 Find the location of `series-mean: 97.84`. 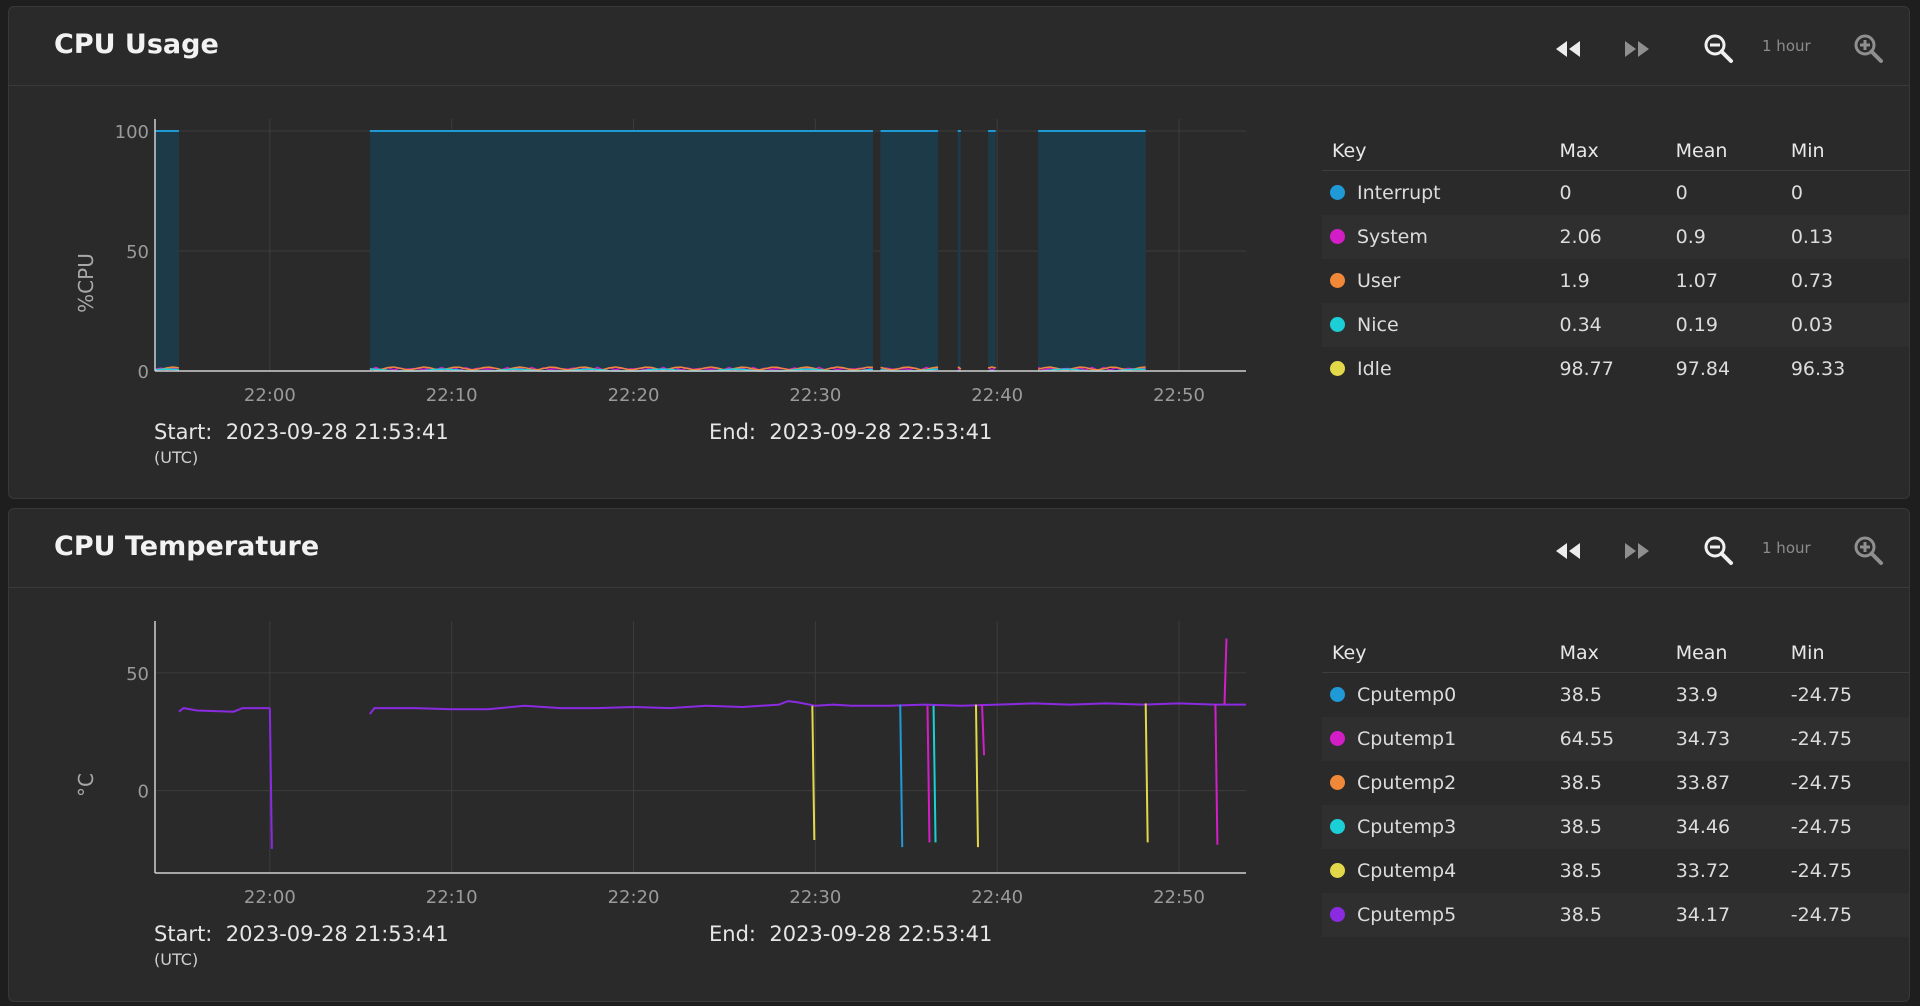

series-mean: 97.84 is located at coordinates (1703, 369).